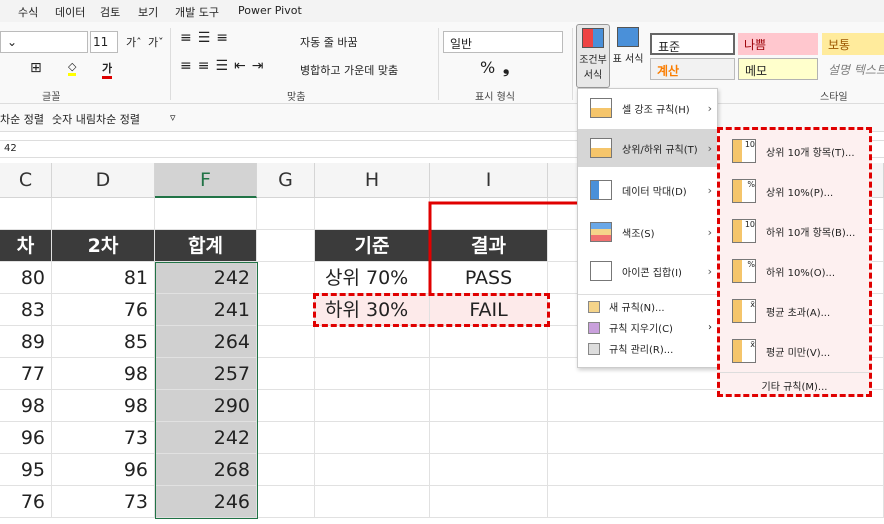  What do you see at coordinates (173, 117) in the screenshot?
I see `customize-dropdown-icon: ▿` at bounding box center [173, 117].